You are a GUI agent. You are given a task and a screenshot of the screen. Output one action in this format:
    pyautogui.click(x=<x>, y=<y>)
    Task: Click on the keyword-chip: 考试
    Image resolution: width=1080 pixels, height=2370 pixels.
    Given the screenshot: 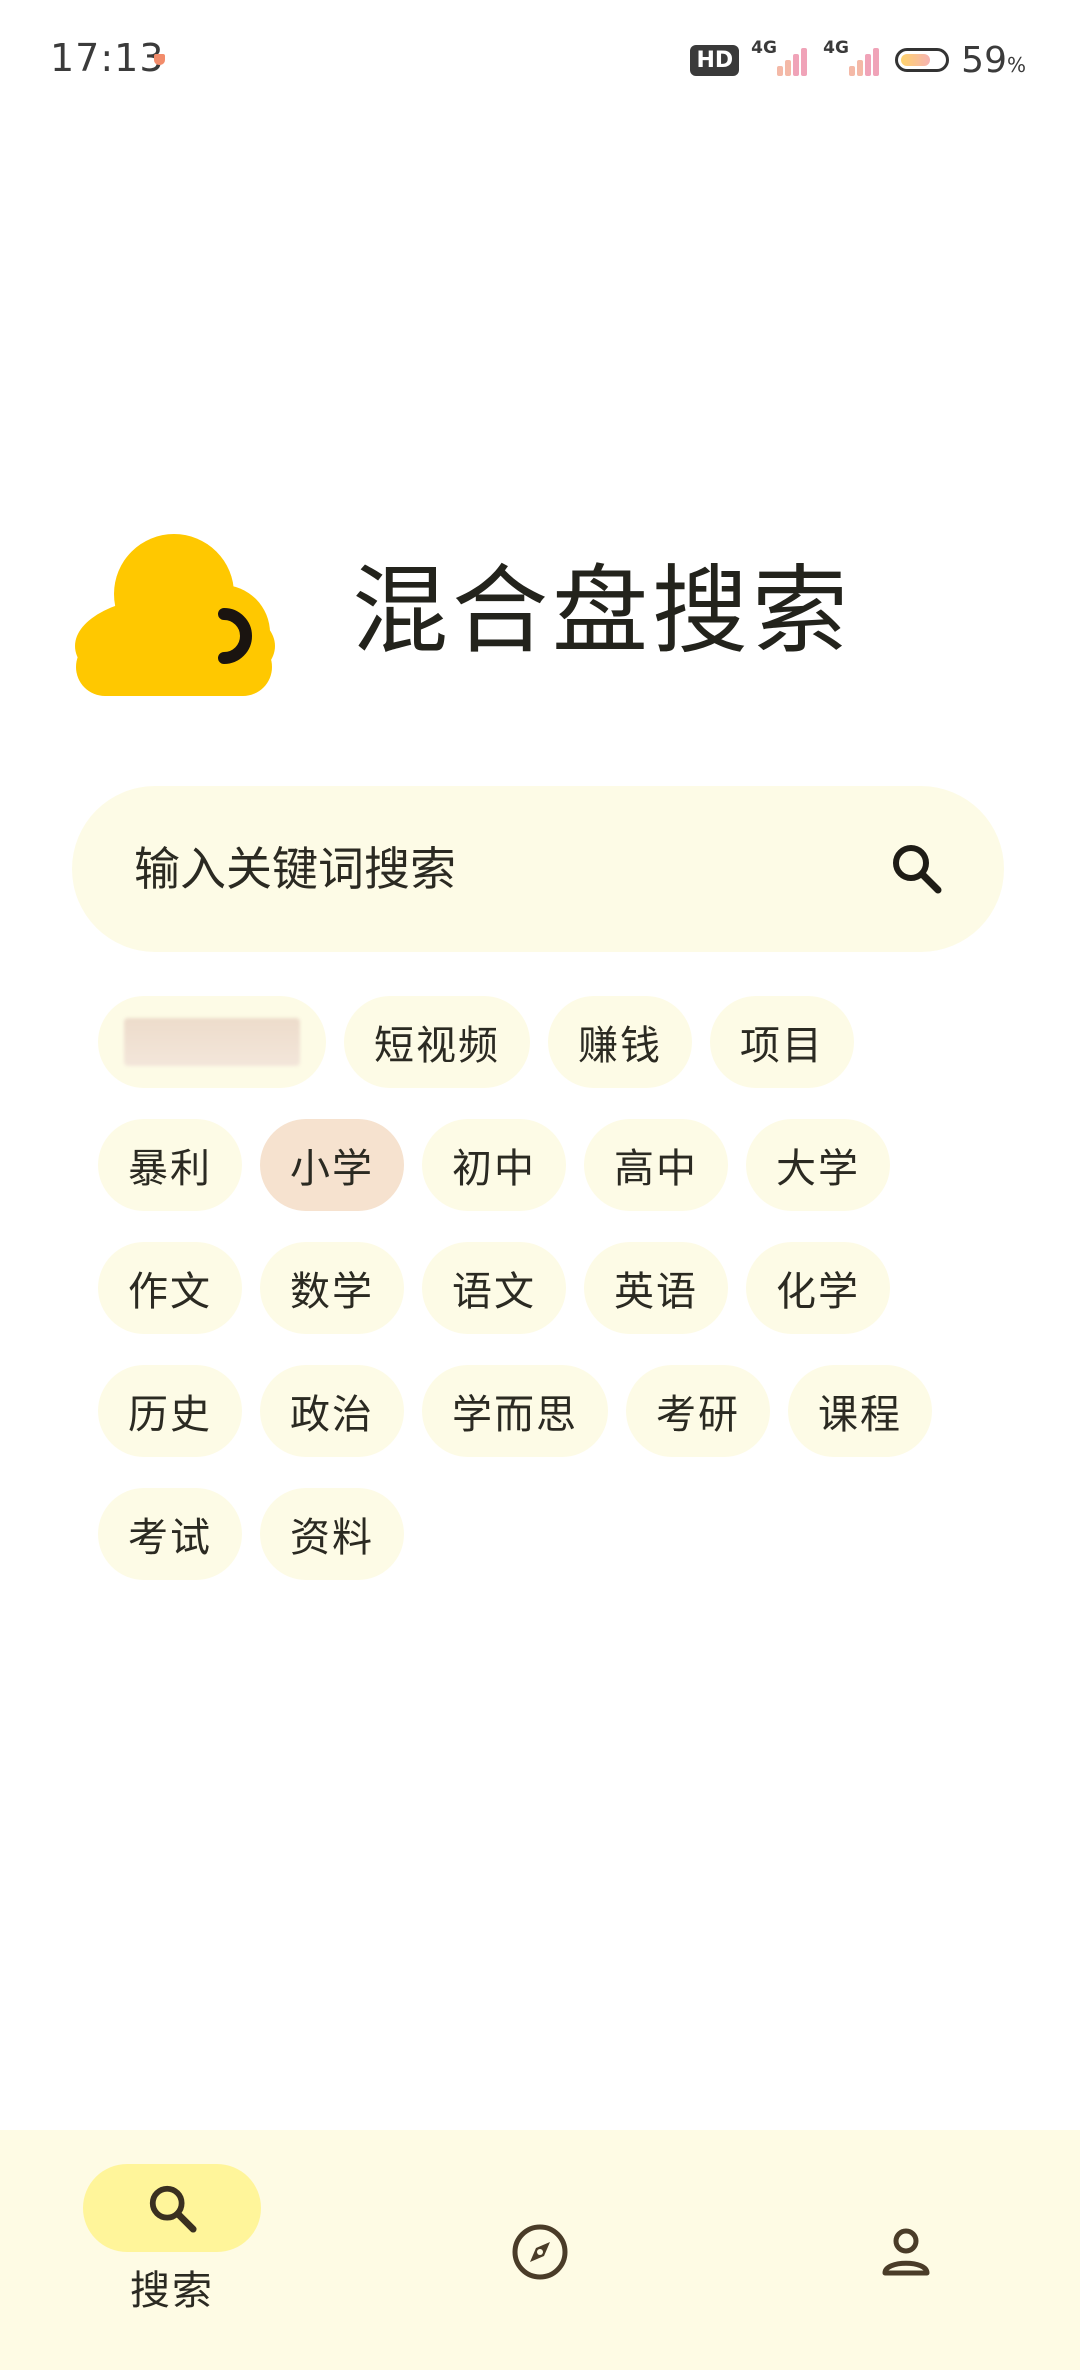 What is the action you would take?
    pyautogui.click(x=170, y=1534)
    